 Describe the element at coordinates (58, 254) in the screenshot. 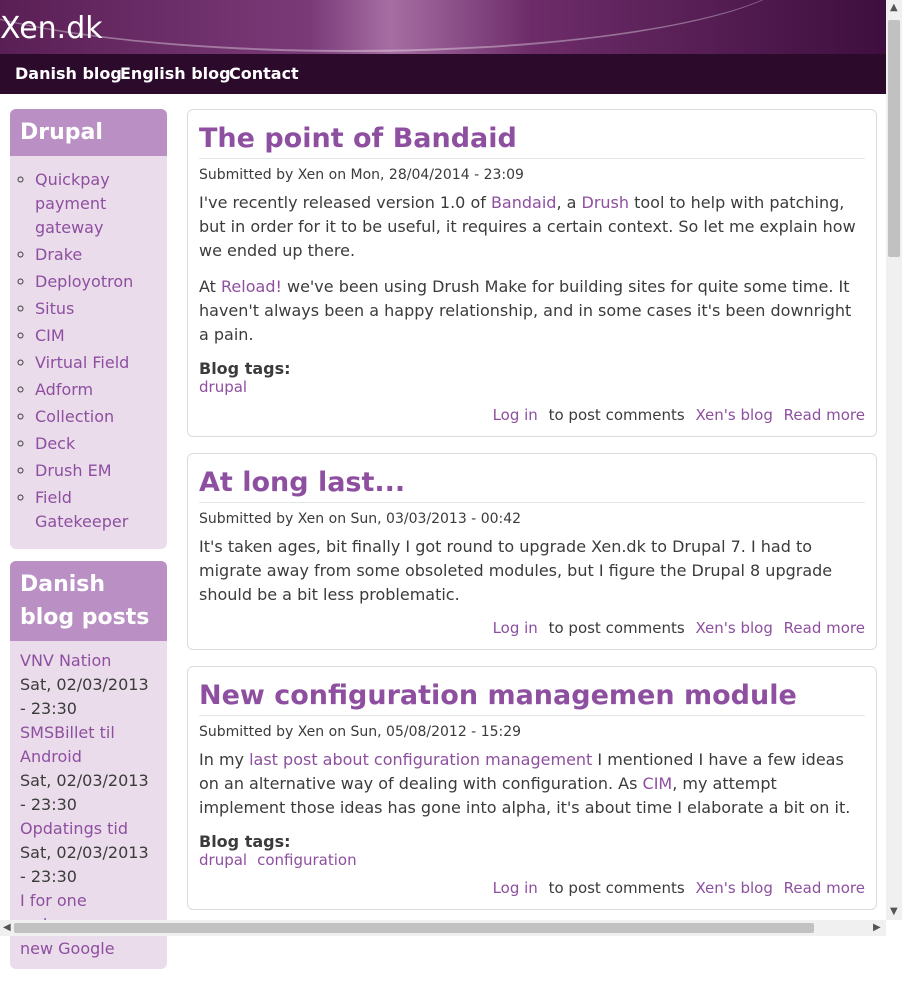

I see `sidebar-link: Drake` at that location.